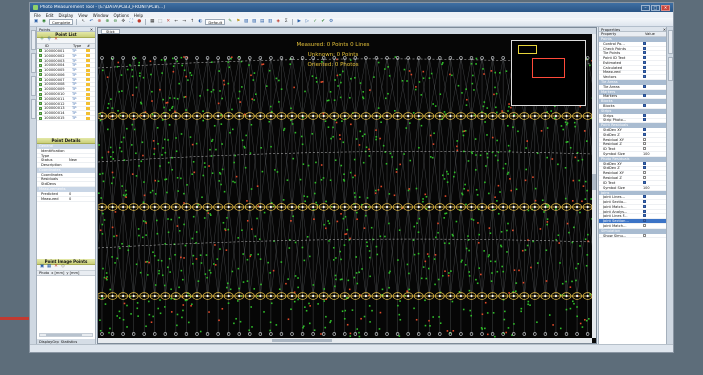  What do you see at coordinates (110, 31) in the screenshot?
I see `viewer-tab: Stick` at bounding box center [110, 31].